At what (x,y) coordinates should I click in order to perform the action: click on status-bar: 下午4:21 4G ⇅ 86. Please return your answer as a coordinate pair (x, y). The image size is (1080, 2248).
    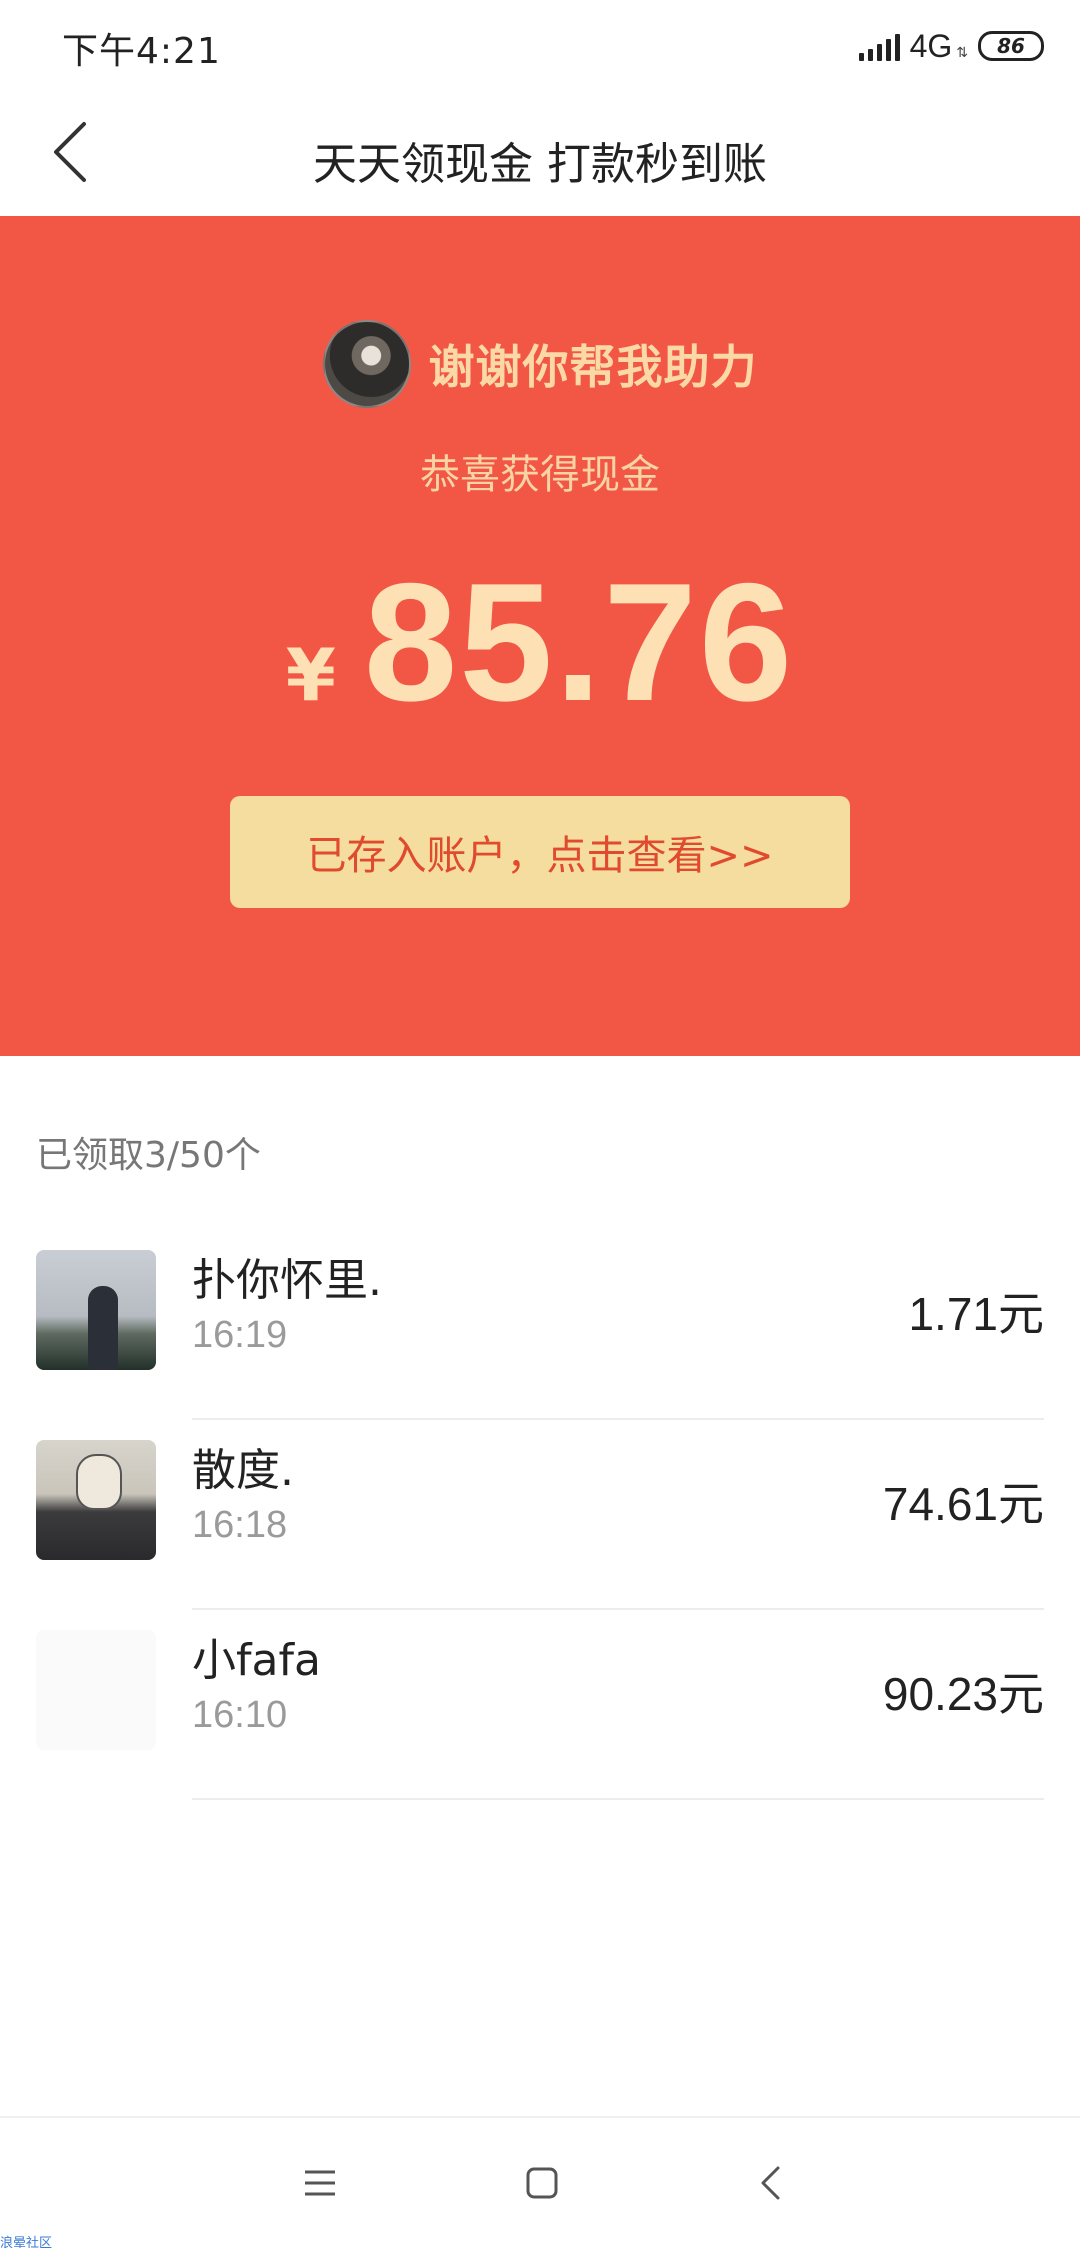
    Looking at the image, I should click on (540, 46).